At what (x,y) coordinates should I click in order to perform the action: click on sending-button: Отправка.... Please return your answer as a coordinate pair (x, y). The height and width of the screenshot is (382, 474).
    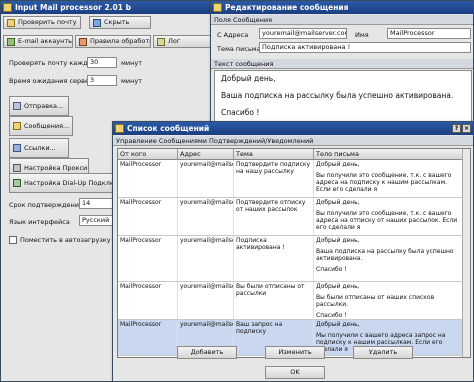
    Looking at the image, I should click on (39, 106).